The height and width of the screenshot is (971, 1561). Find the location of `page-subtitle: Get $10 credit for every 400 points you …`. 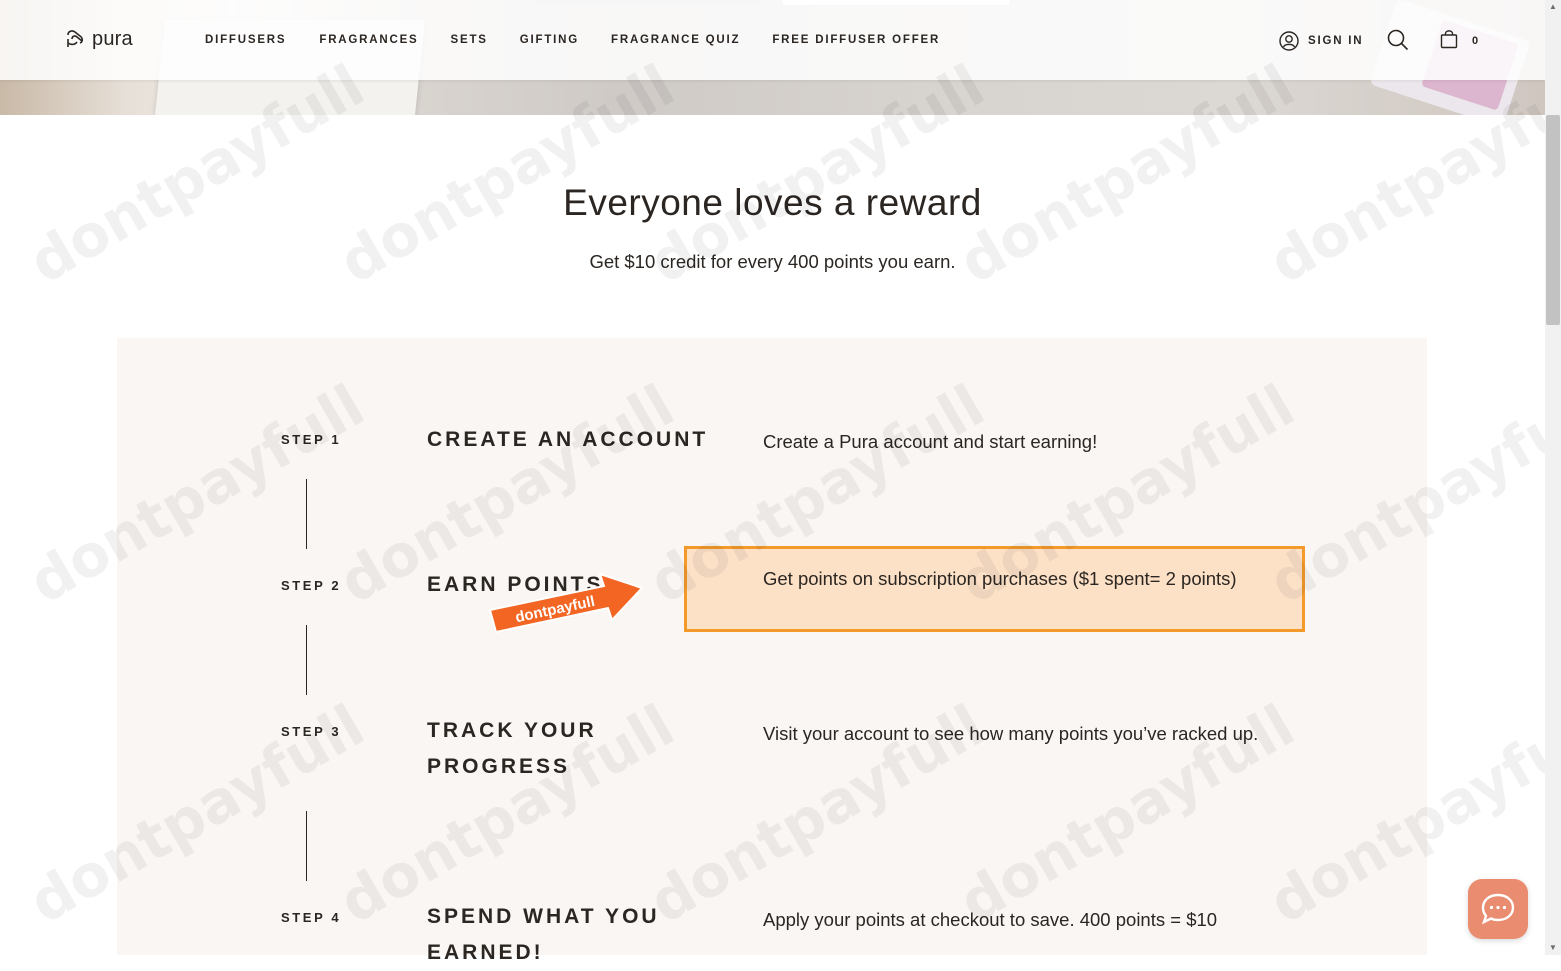

page-subtitle: Get $10 credit for every 400 points you … is located at coordinates (772, 261).